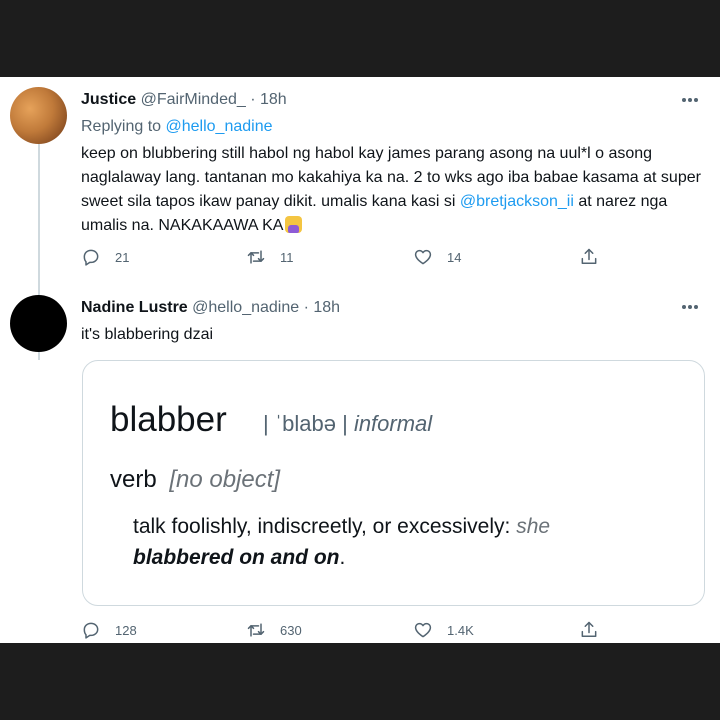 The image size is (720, 720). Describe the element at coordinates (443, 630) in the screenshot. I see `tweet2-like-button: 1.4K` at that location.